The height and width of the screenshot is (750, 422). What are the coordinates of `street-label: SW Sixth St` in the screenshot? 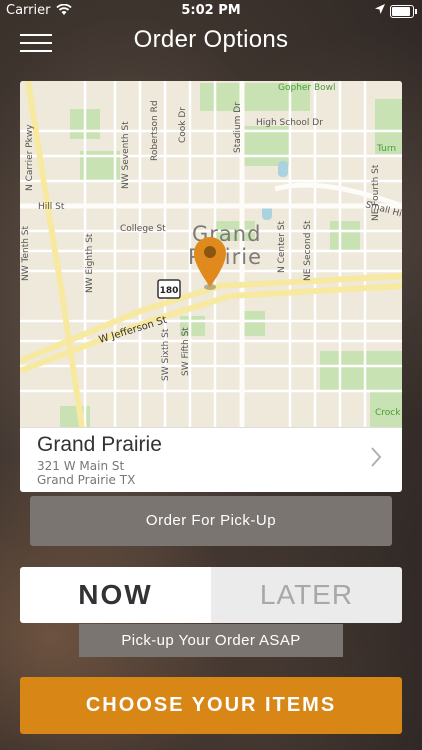 It's located at (166, 354).